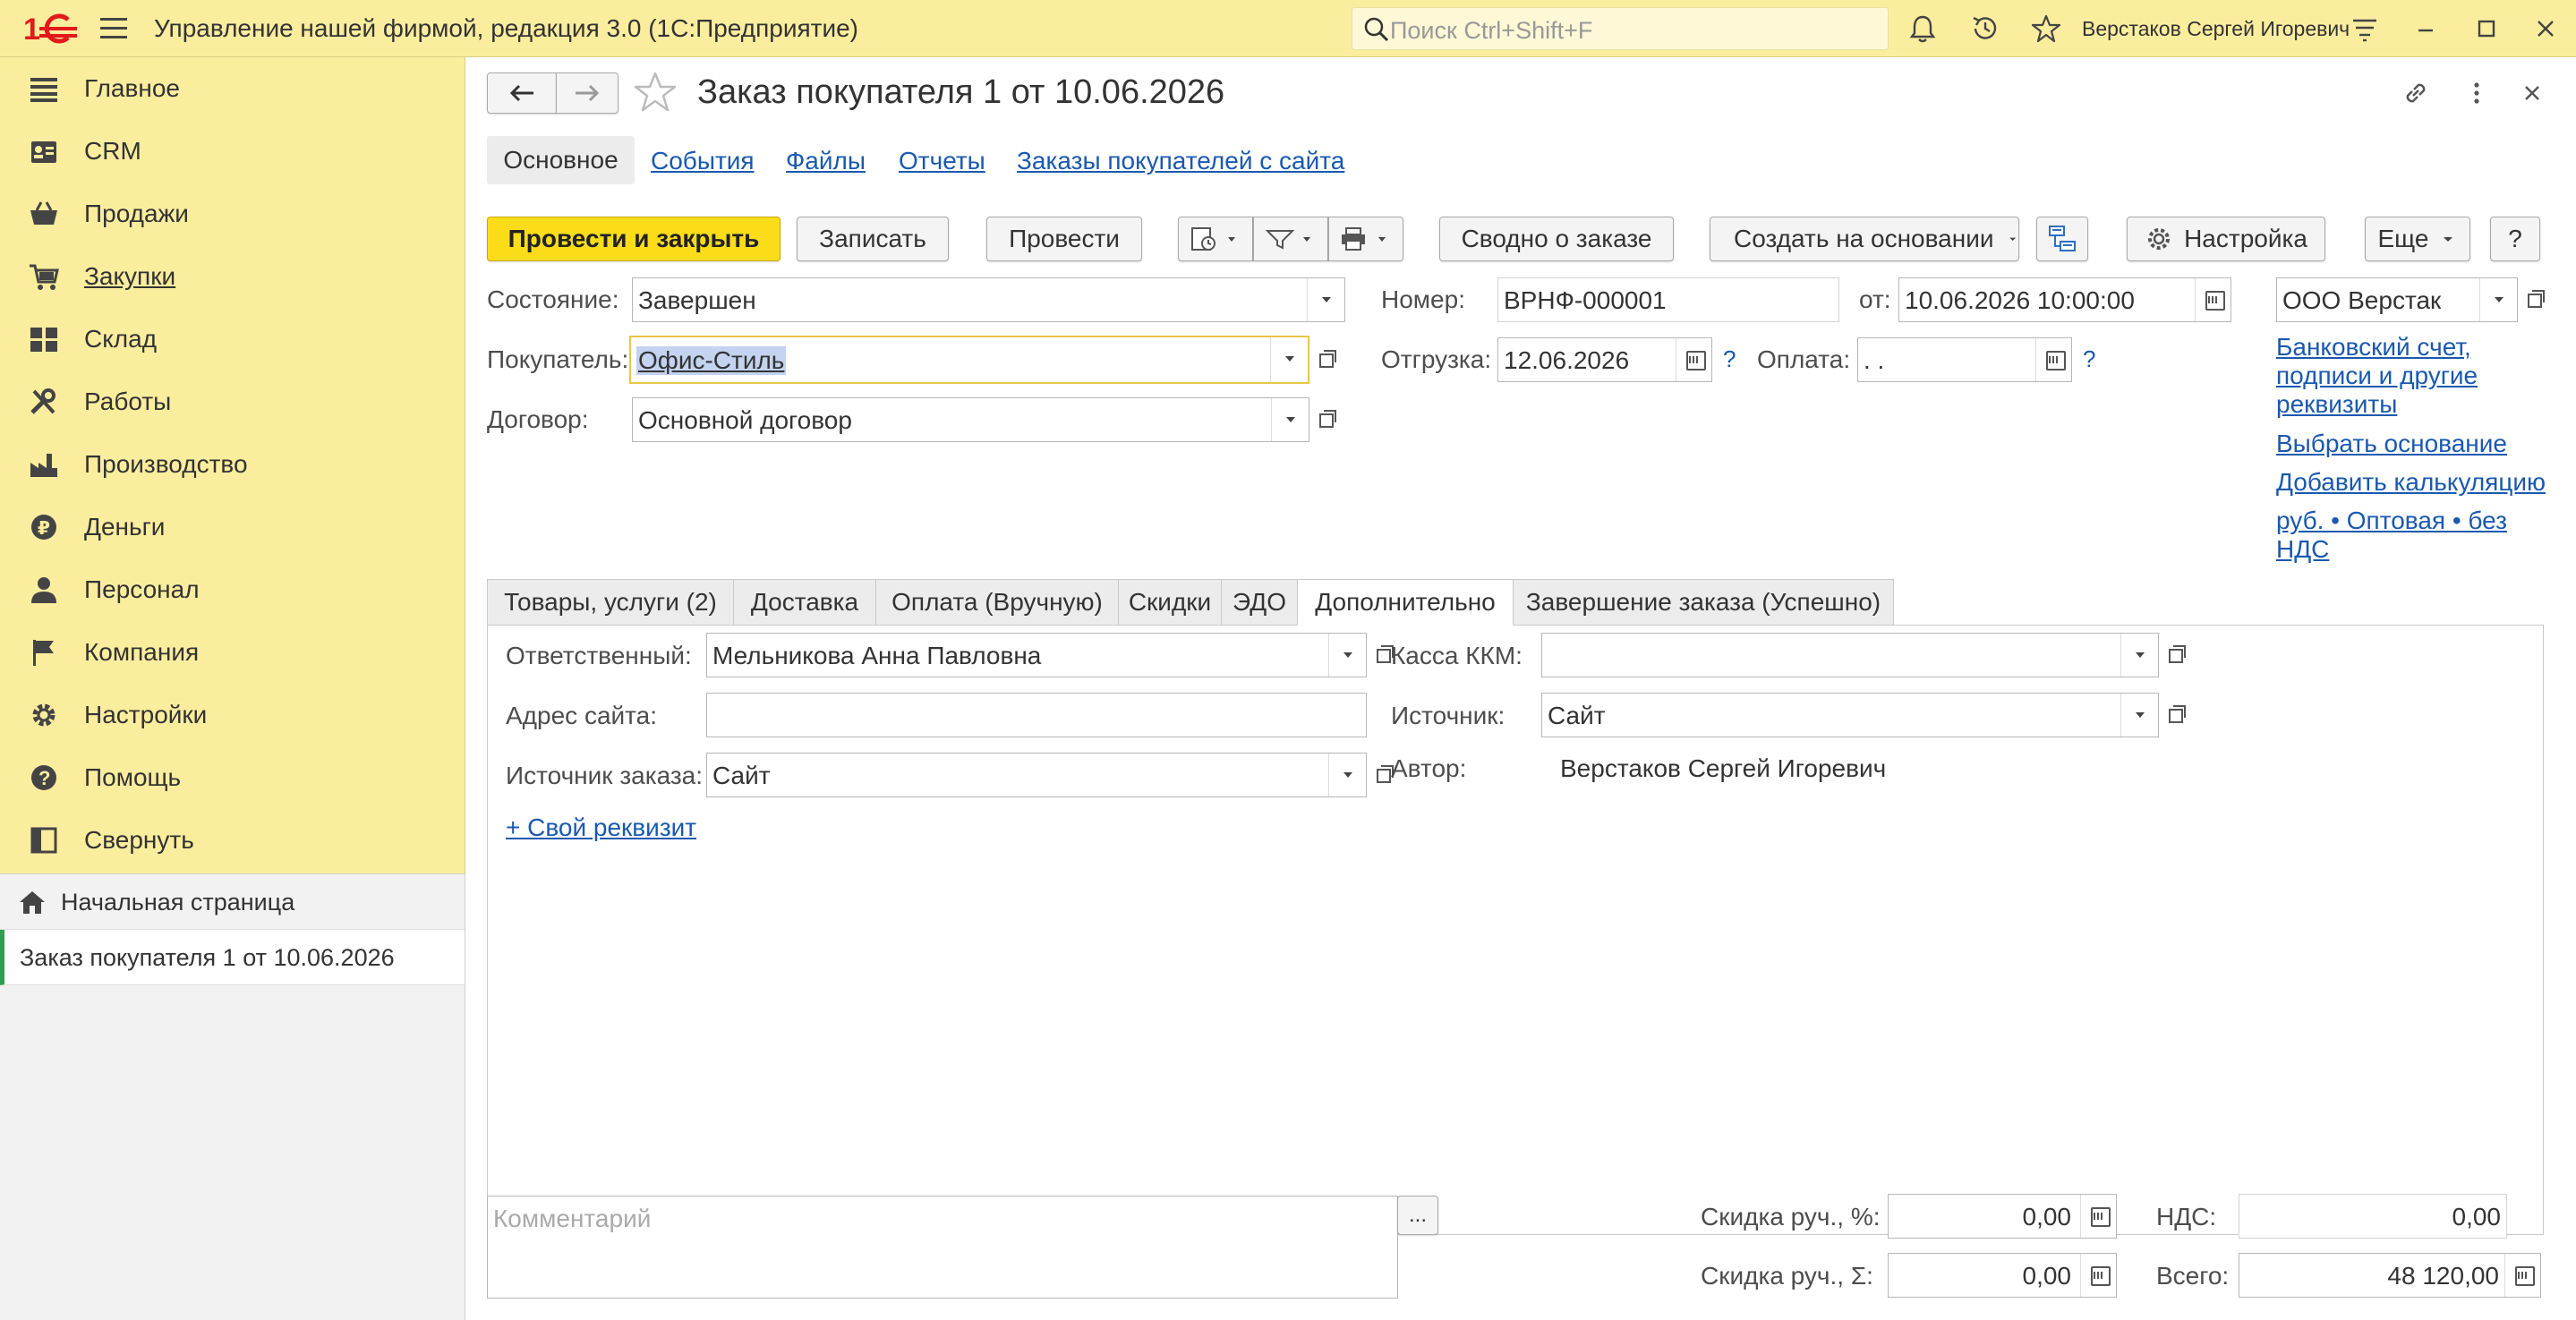  I want to click on select-basis-link: Выбрать основание, so click(2391, 444).